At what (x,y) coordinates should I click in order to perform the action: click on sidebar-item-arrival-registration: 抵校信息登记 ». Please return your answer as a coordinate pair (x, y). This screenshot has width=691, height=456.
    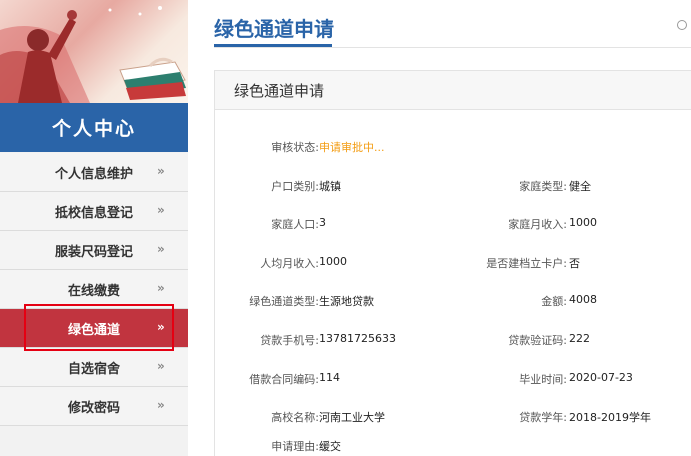
    Looking at the image, I should click on (94, 211).